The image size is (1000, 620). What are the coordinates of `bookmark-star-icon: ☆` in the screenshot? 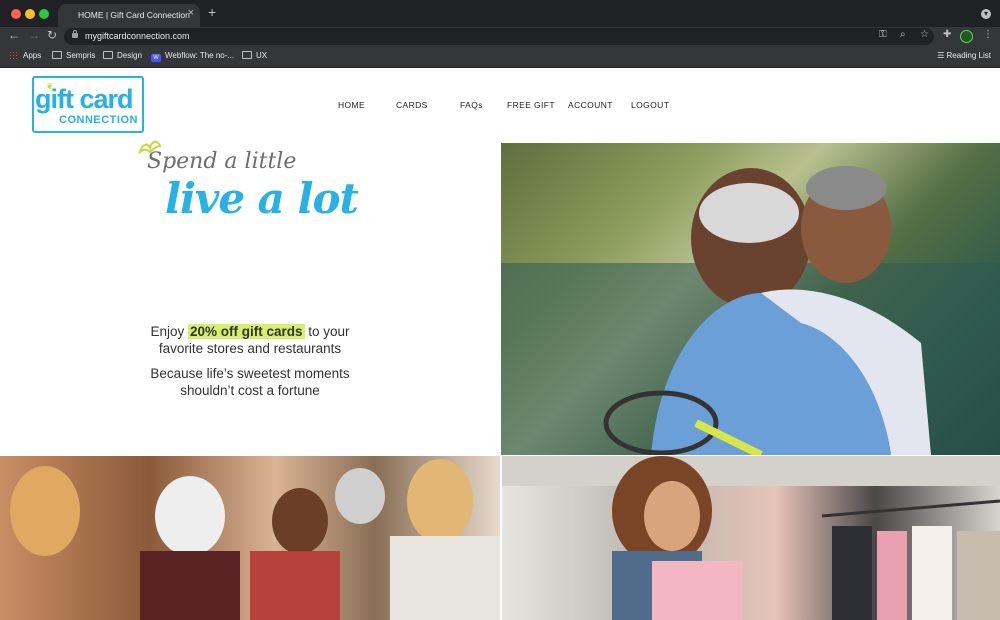 It's located at (924, 34).